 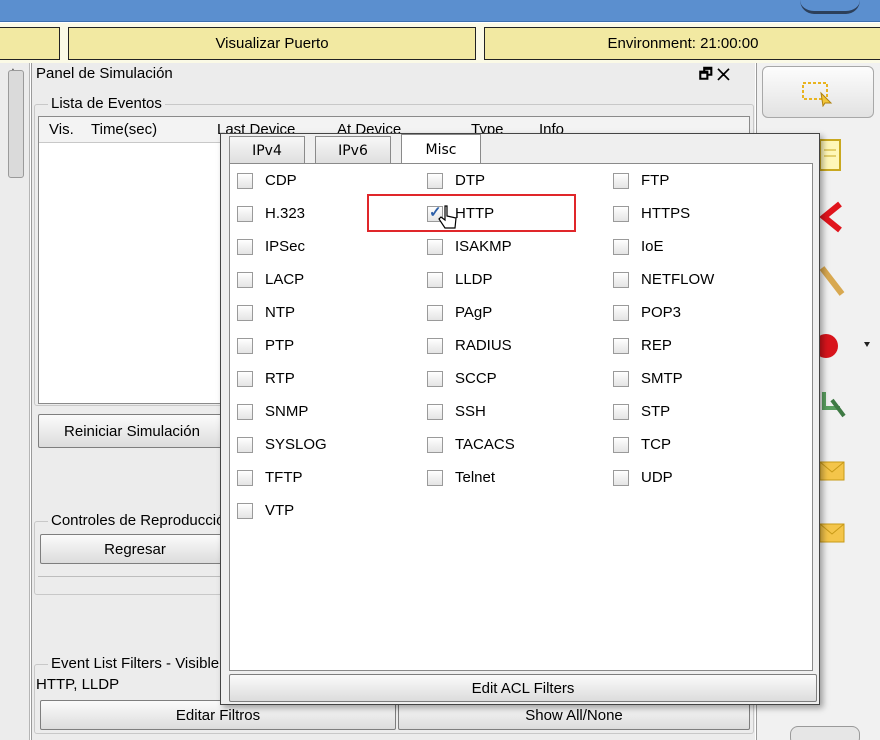 I want to click on checkbox-ssh-box, so click(x=435, y=411).